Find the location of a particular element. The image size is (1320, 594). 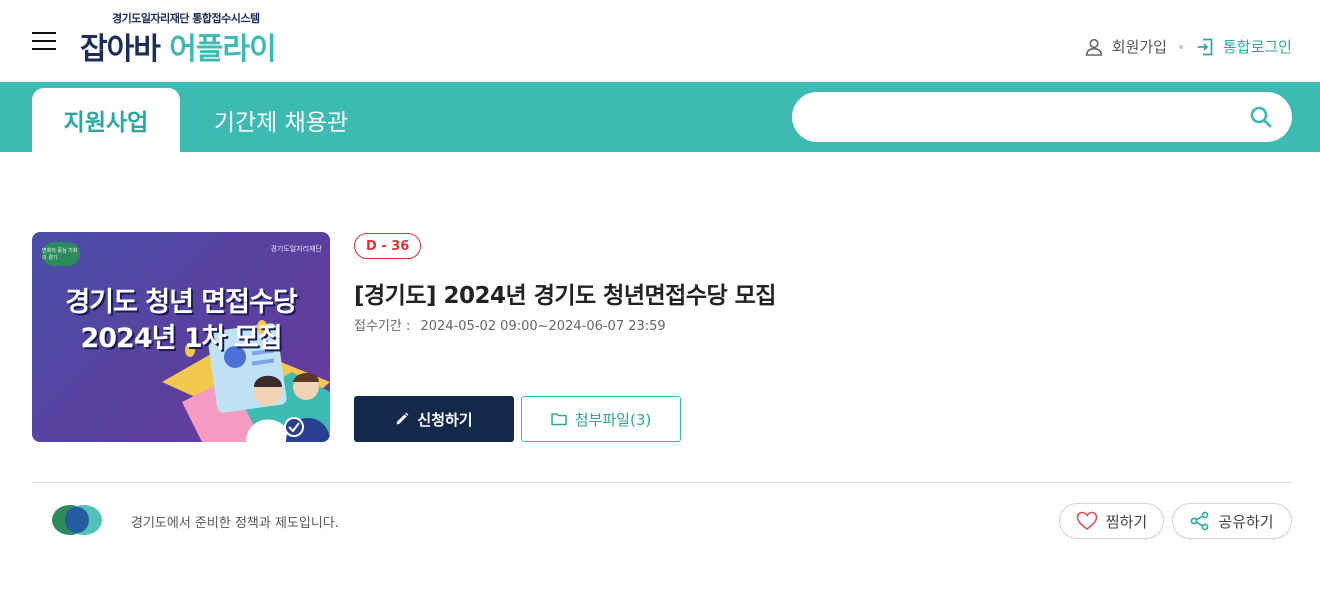

menu-icon is located at coordinates (44, 41).